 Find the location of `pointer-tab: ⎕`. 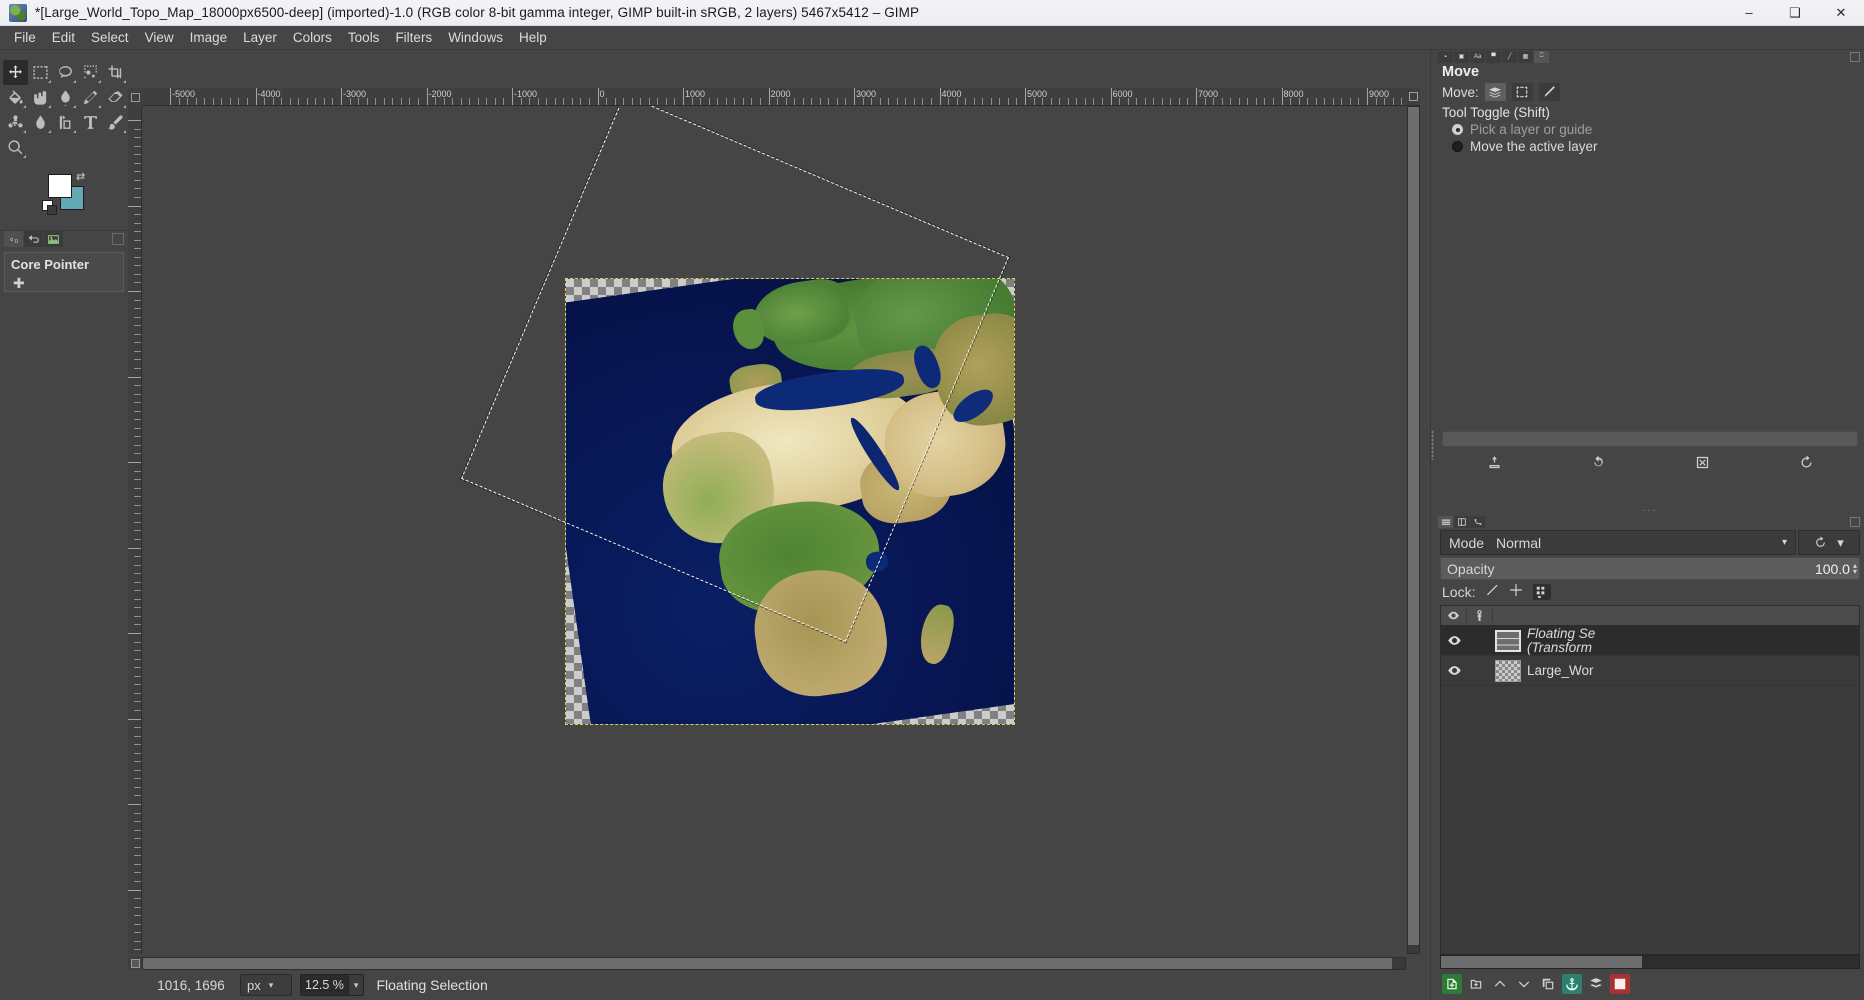

pointer-tab: ⎕ is located at coordinates (1541, 56).